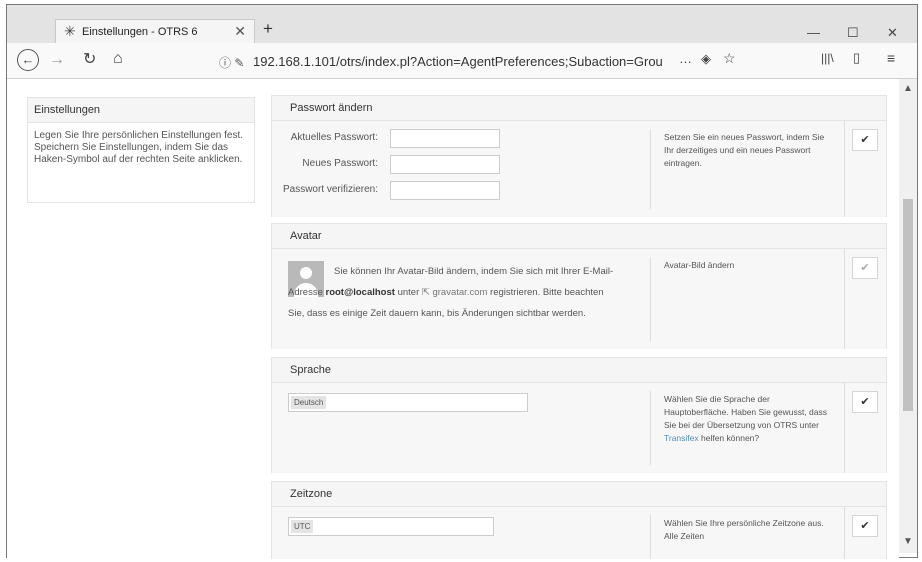  I want to click on tab-close-icon: ✕, so click(240, 31).